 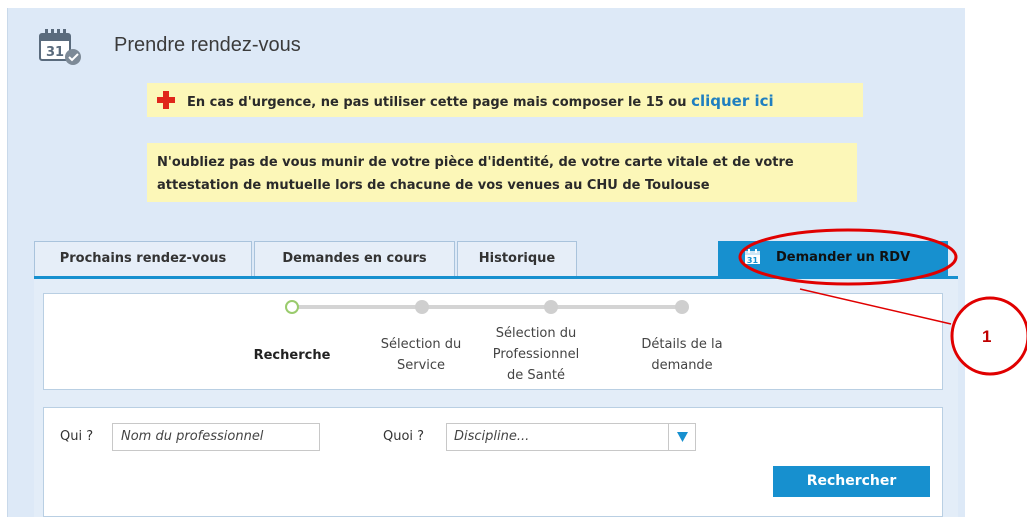 I want to click on annotation-overlay, so click(x=882, y=302).